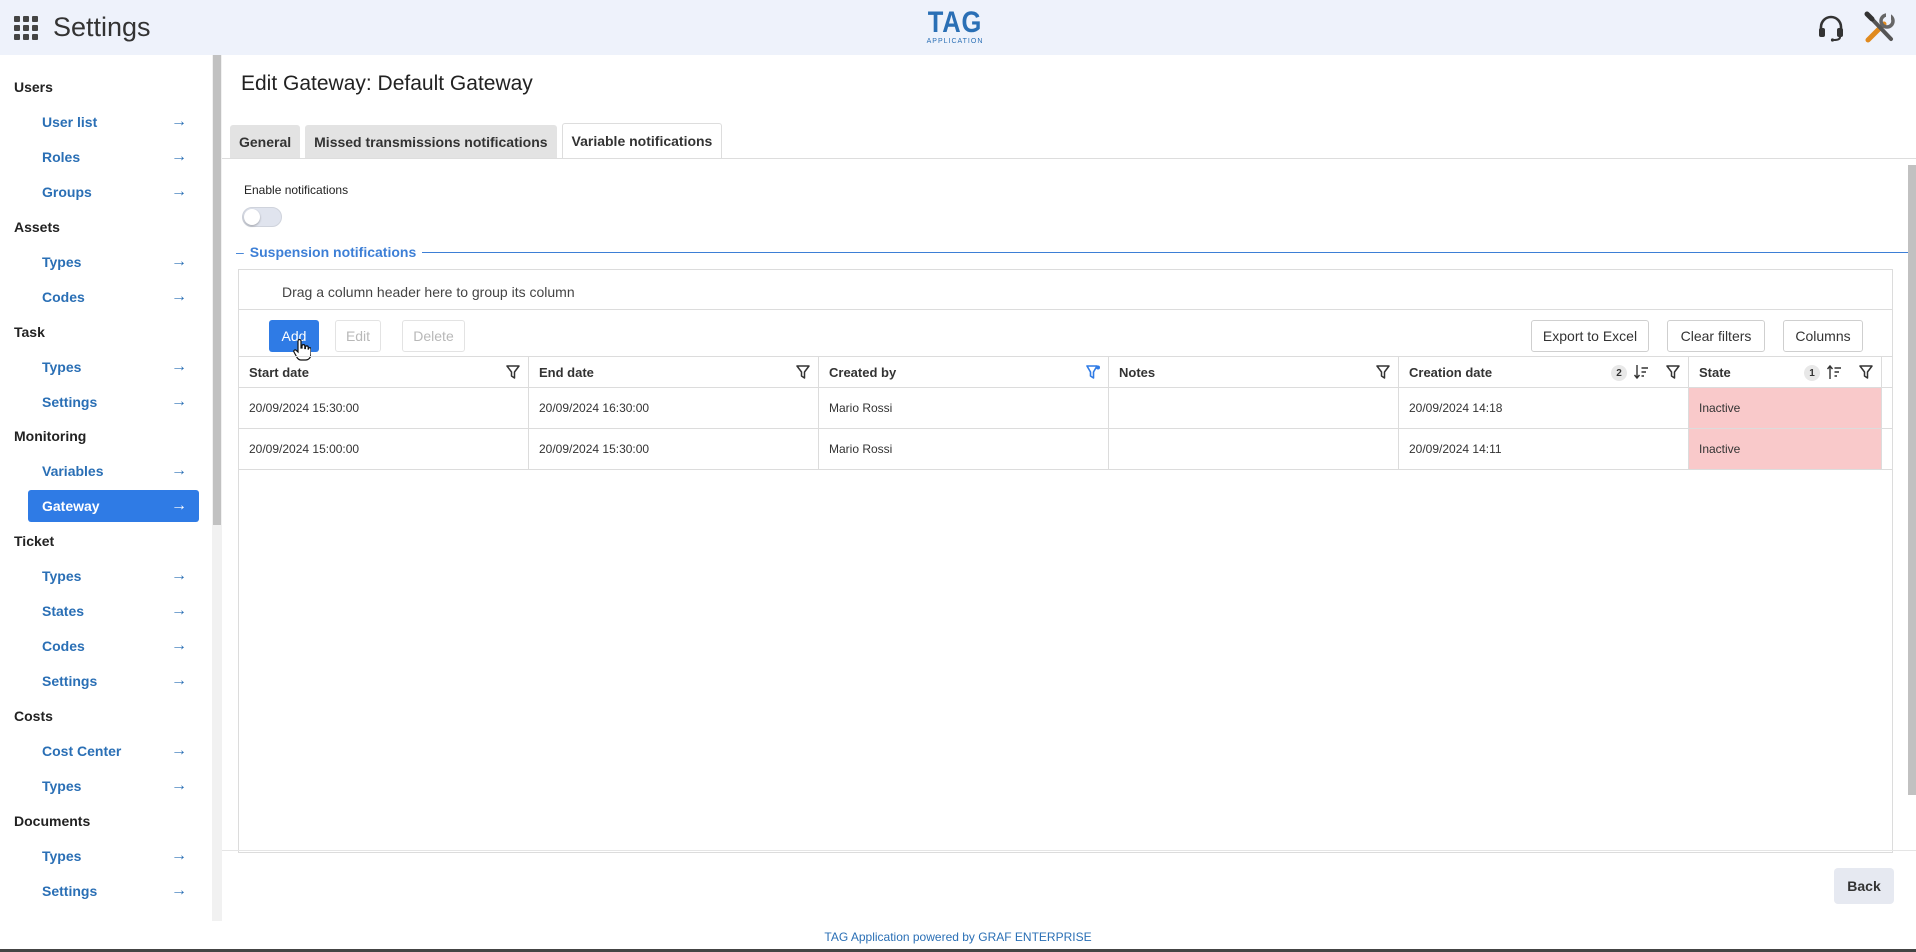  I want to click on sidebar-scrollbar, so click(217, 488).